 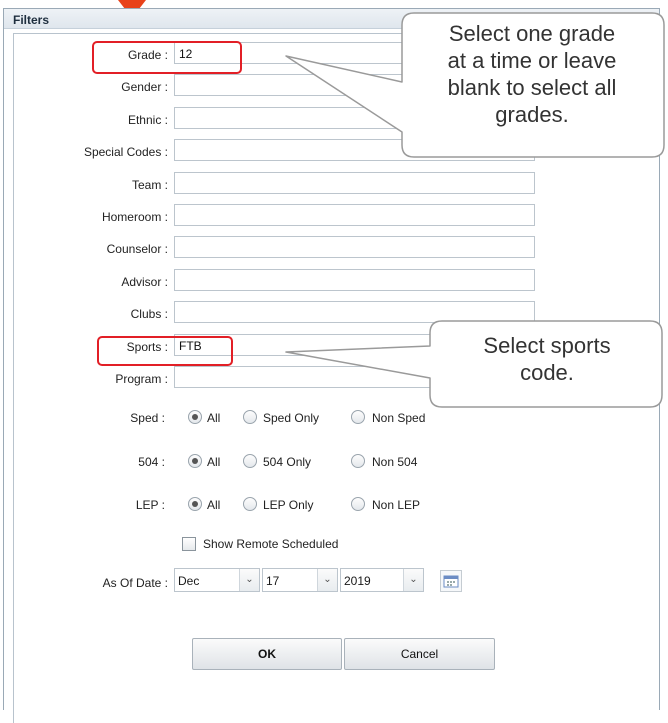 I want to click on lep-option-label: All, so click(x=214, y=505).